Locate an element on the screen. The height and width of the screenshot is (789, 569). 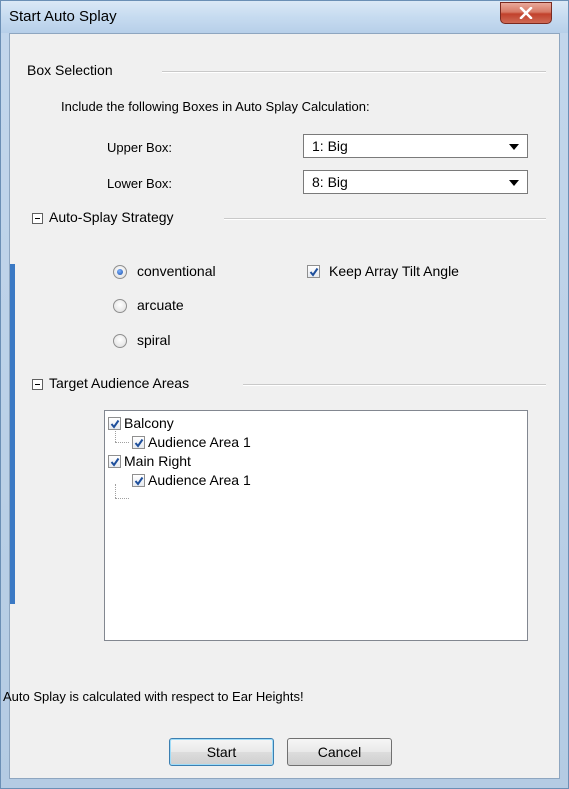
balcony-checkbox is located at coordinates (114, 423).